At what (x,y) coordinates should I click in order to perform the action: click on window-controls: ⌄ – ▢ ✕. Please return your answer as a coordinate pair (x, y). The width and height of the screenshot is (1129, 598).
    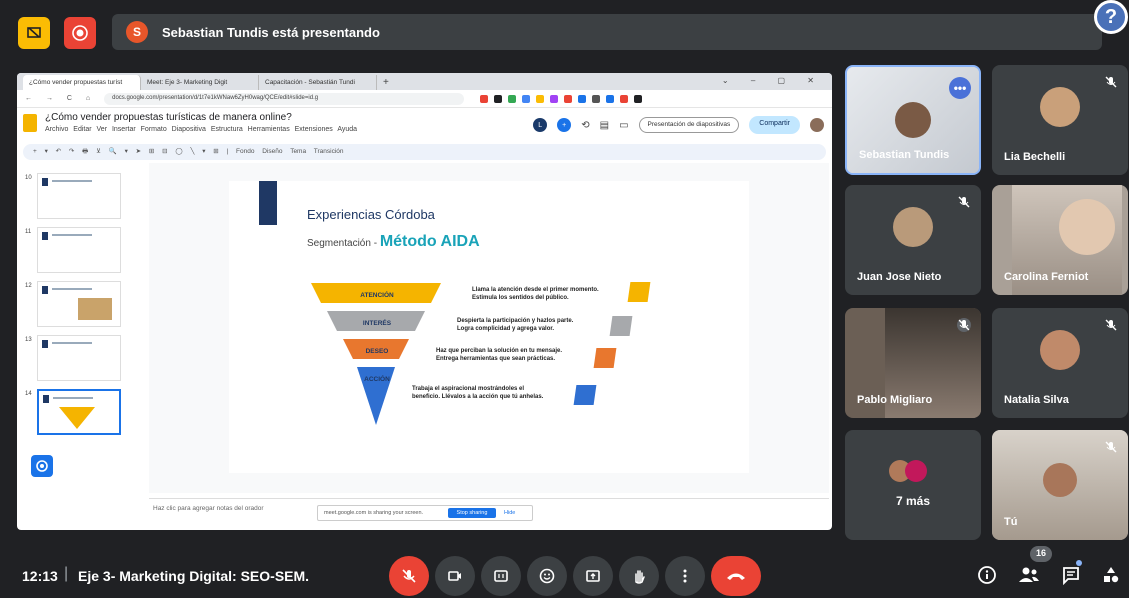
    Looking at the image, I should click on (773, 80).